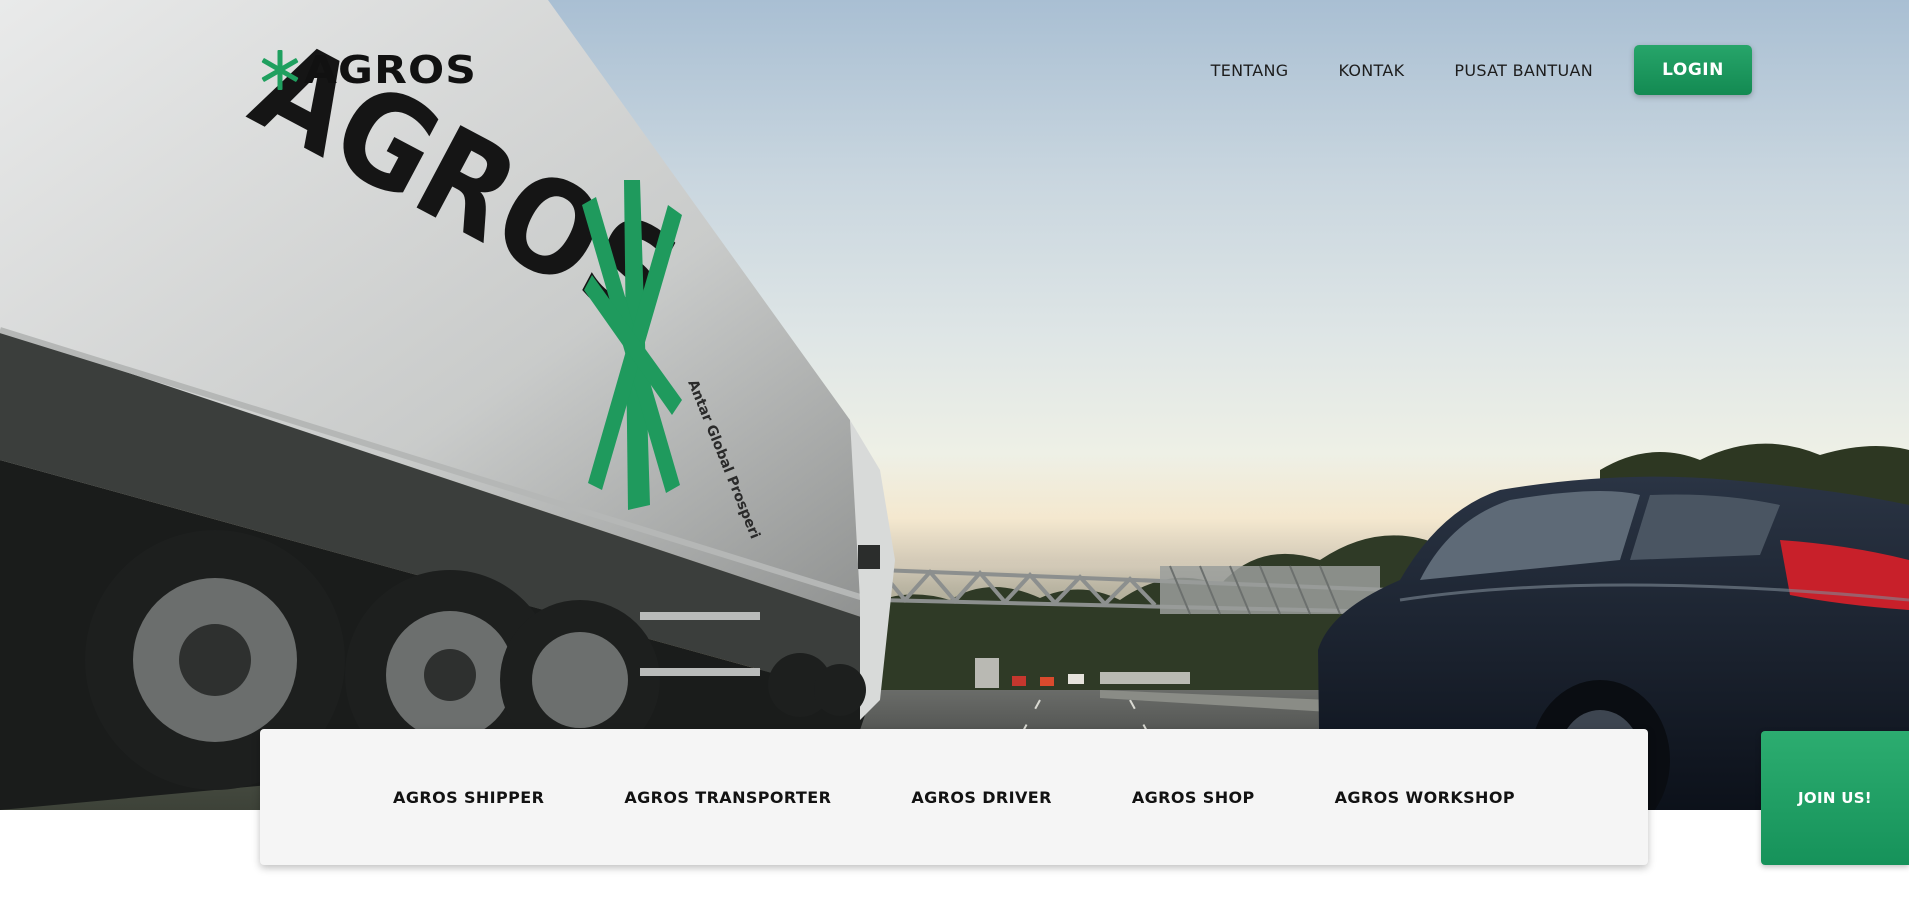  I want to click on product-workshop: AGROS WORKSHOP, so click(1425, 797).